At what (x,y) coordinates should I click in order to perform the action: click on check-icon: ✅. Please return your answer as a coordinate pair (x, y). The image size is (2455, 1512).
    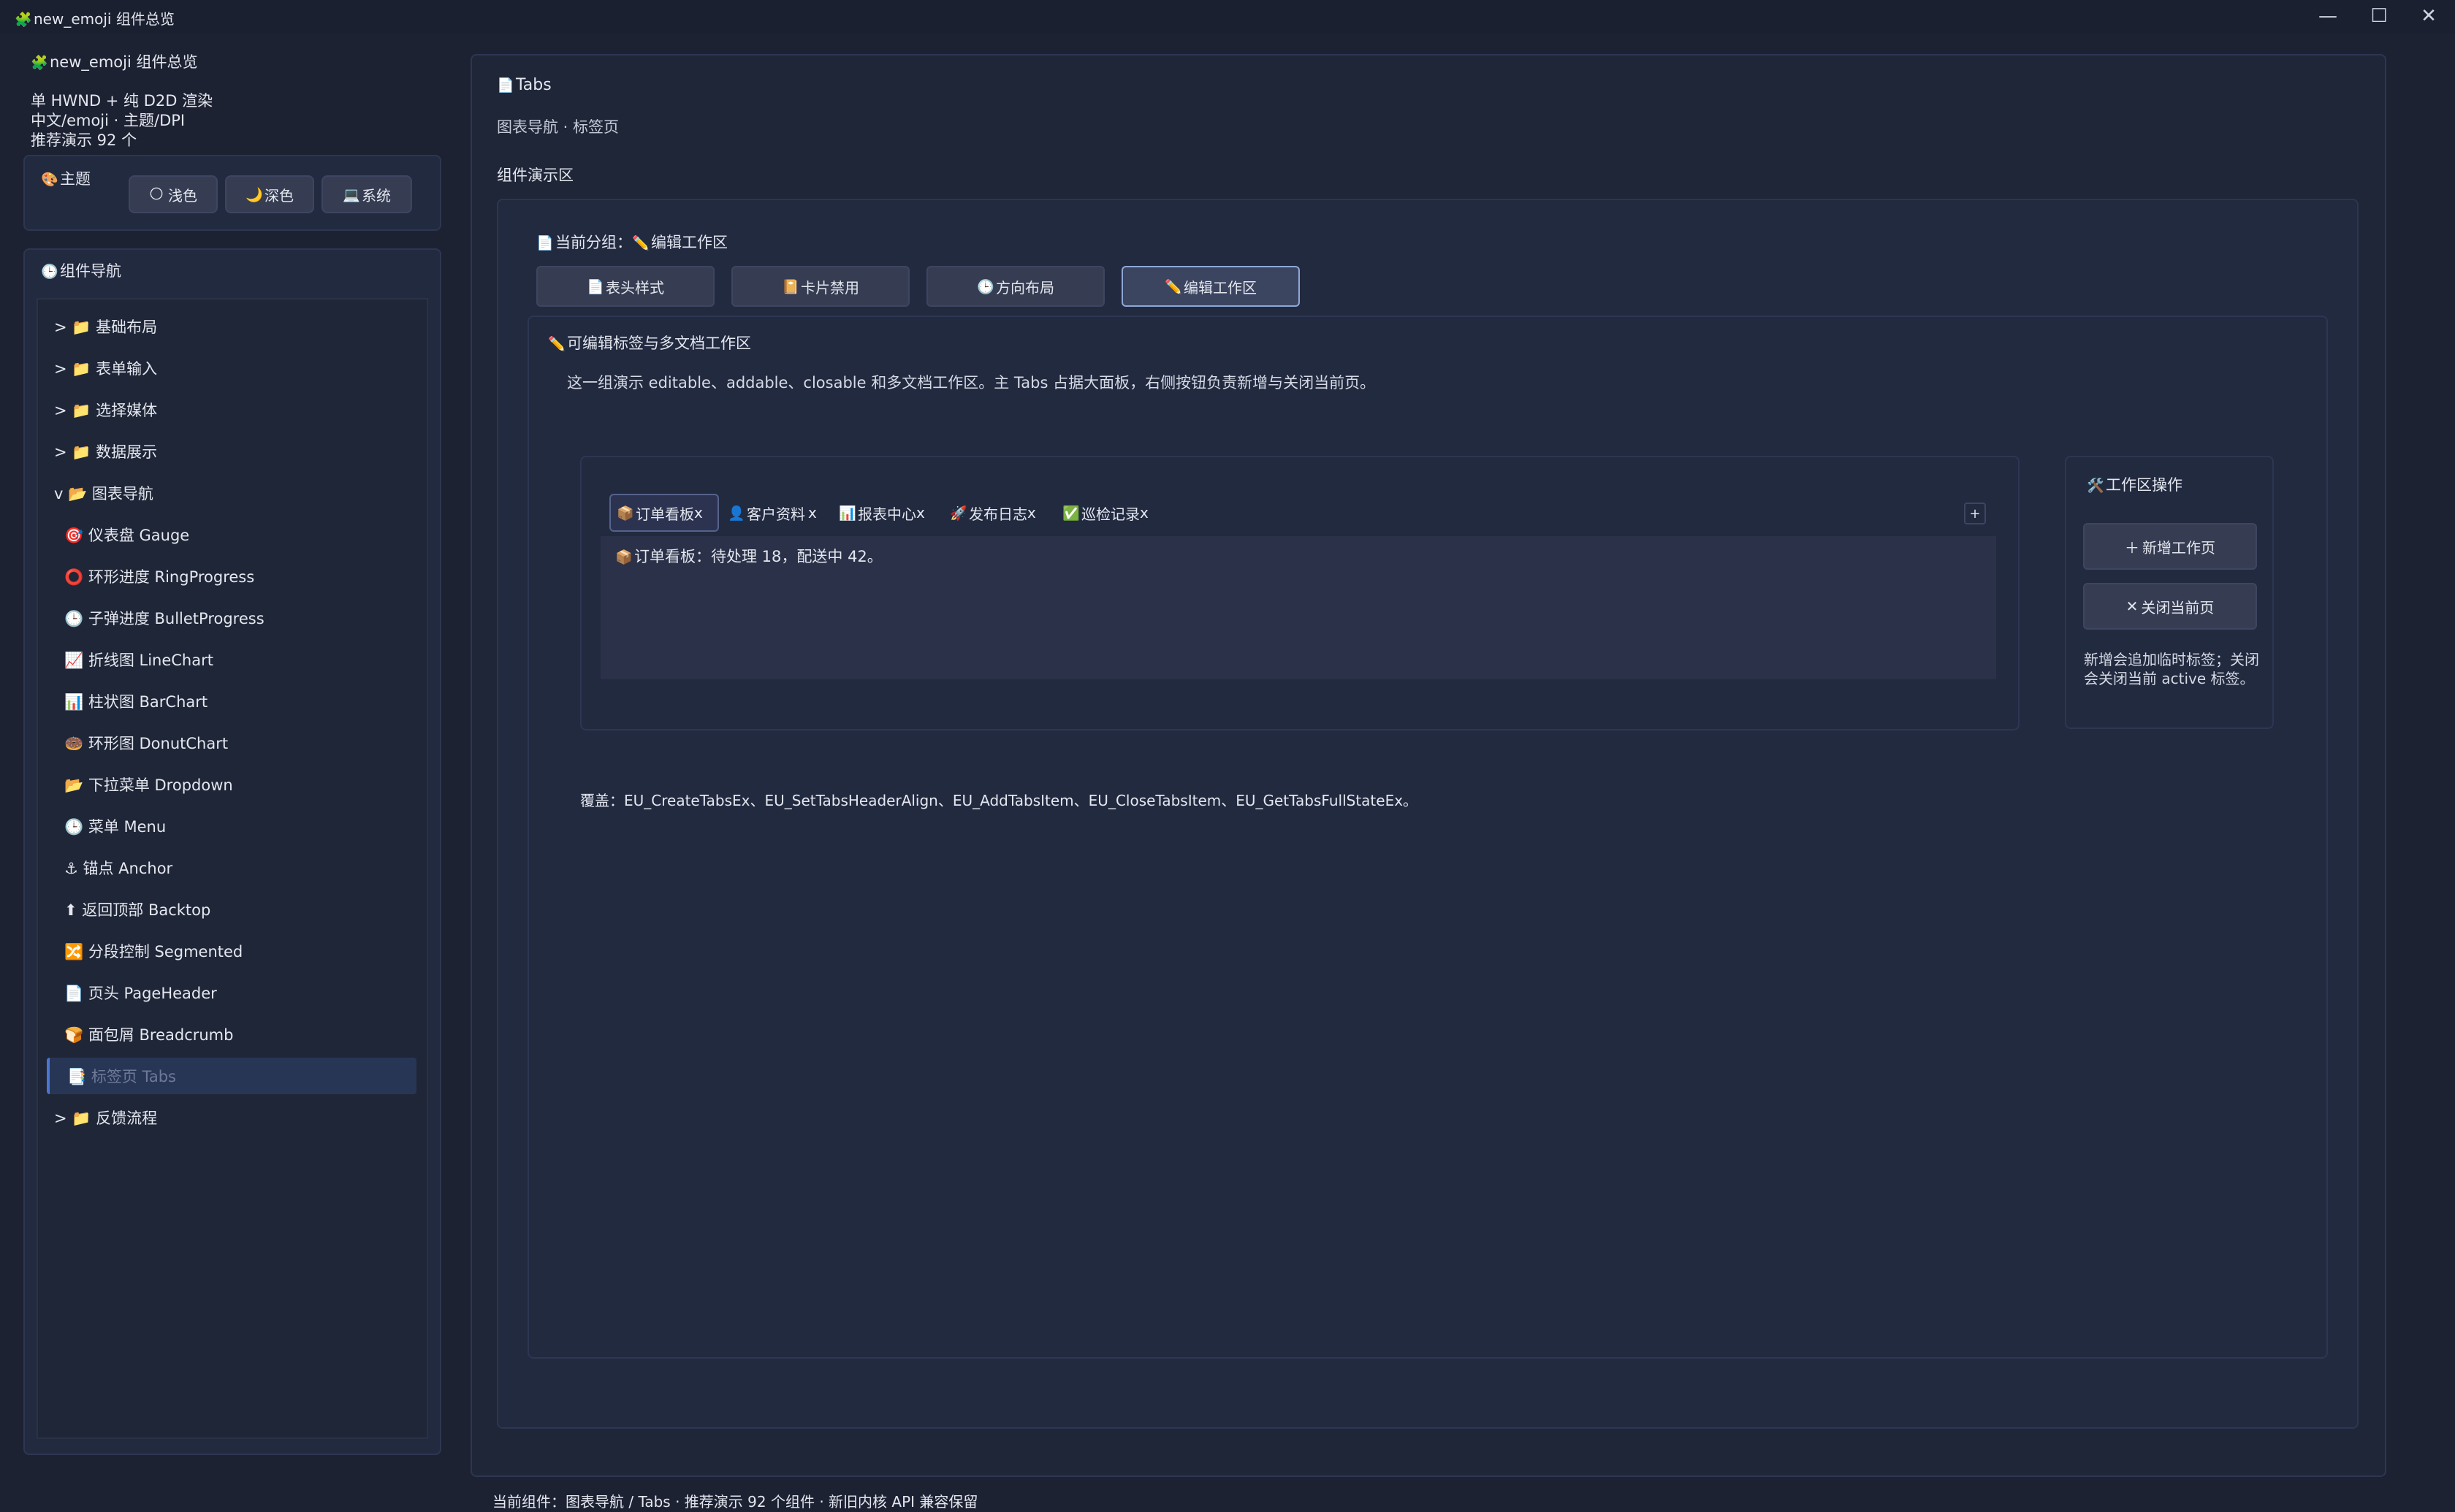
    Looking at the image, I should click on (1071, 513).